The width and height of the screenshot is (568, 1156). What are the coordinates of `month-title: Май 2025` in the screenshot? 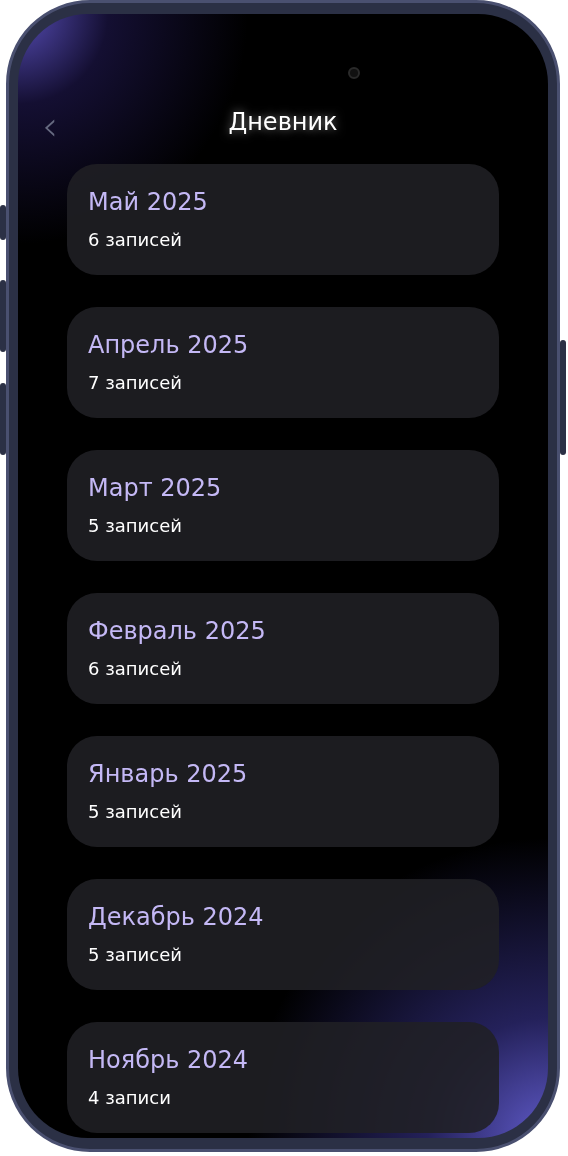 It's located at (148, 202).